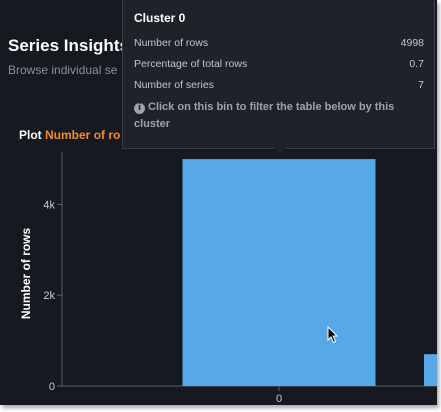 Image resolution: width=441 pixels, height=412 pixels. I want to click on y-tick-label: 4k, so click(49, 205).